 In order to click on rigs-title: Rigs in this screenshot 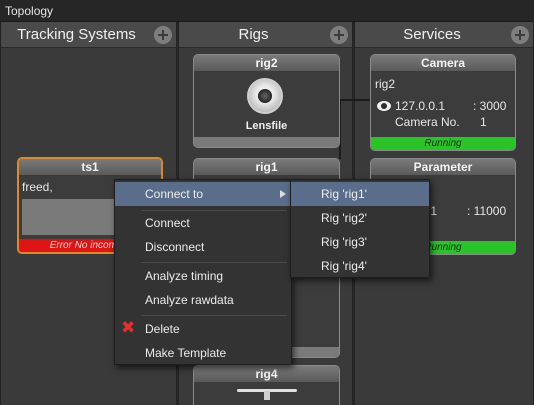, I will do `click(253, 34)`.